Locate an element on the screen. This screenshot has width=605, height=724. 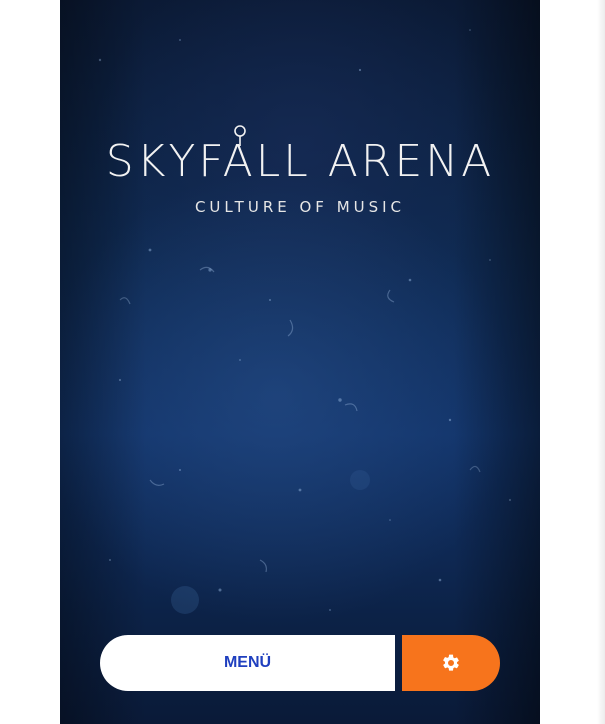
bottom-action-bar: MENÜ is located at coordinates (300, 663).